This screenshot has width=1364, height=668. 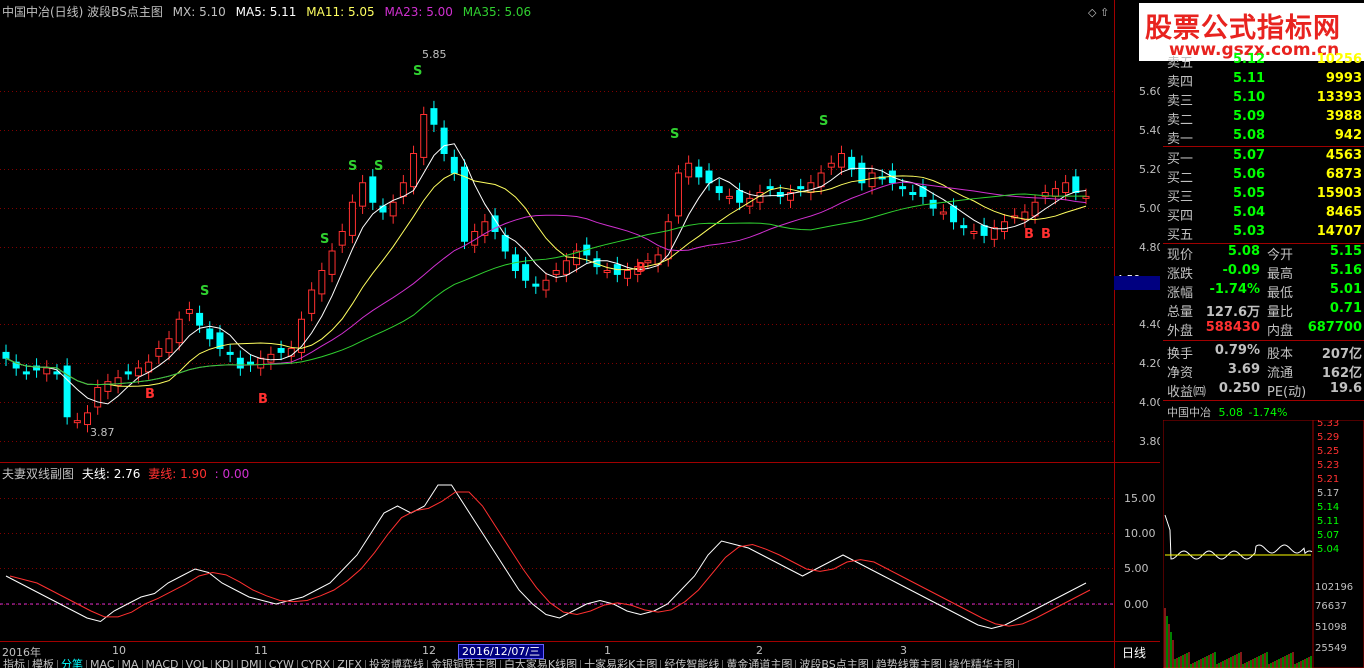 I want to click on indicator-tab: 十家易彩K主图, so click(x=621, y=663).